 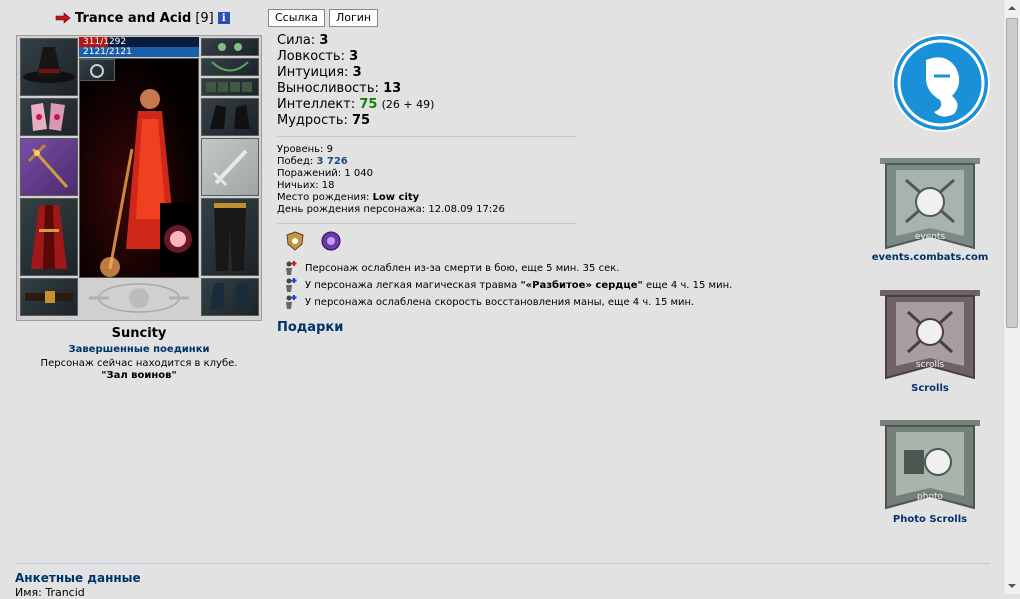 I want to click on scroll-up-arrow-icon, so click(x=1012, y=8).